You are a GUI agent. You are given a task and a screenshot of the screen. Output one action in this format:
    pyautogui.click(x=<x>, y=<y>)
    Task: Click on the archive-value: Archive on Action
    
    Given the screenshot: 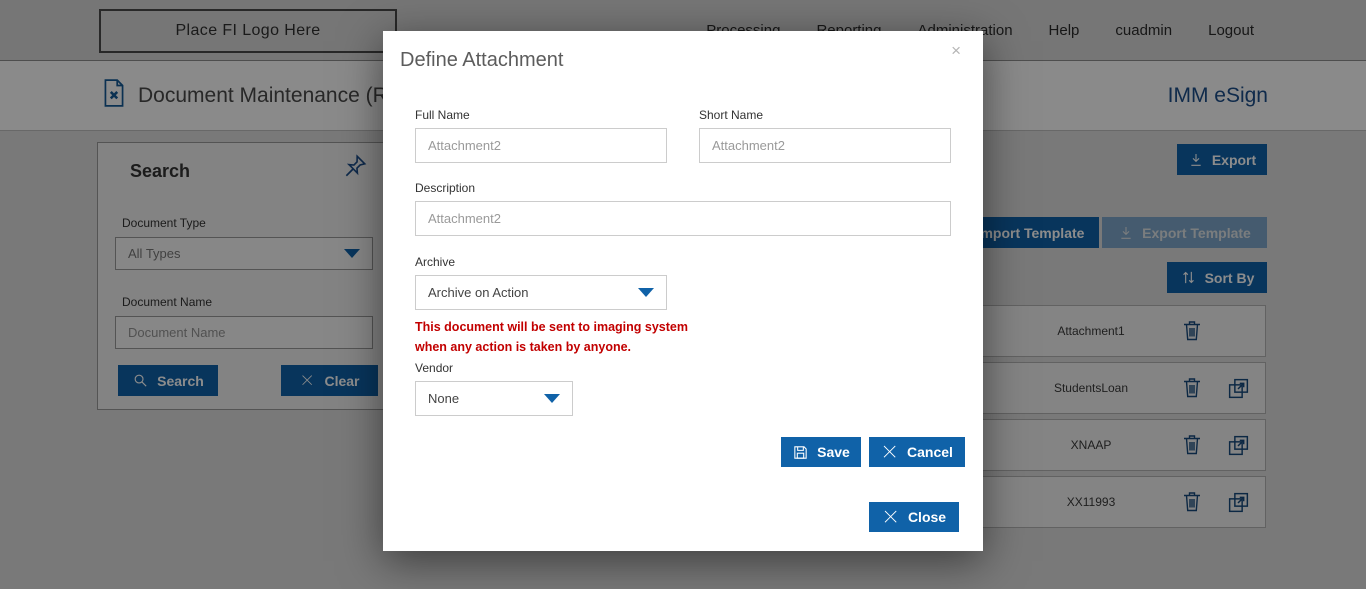 What is the action you would take?
    pyautogui.click(x=478, y=292)
    